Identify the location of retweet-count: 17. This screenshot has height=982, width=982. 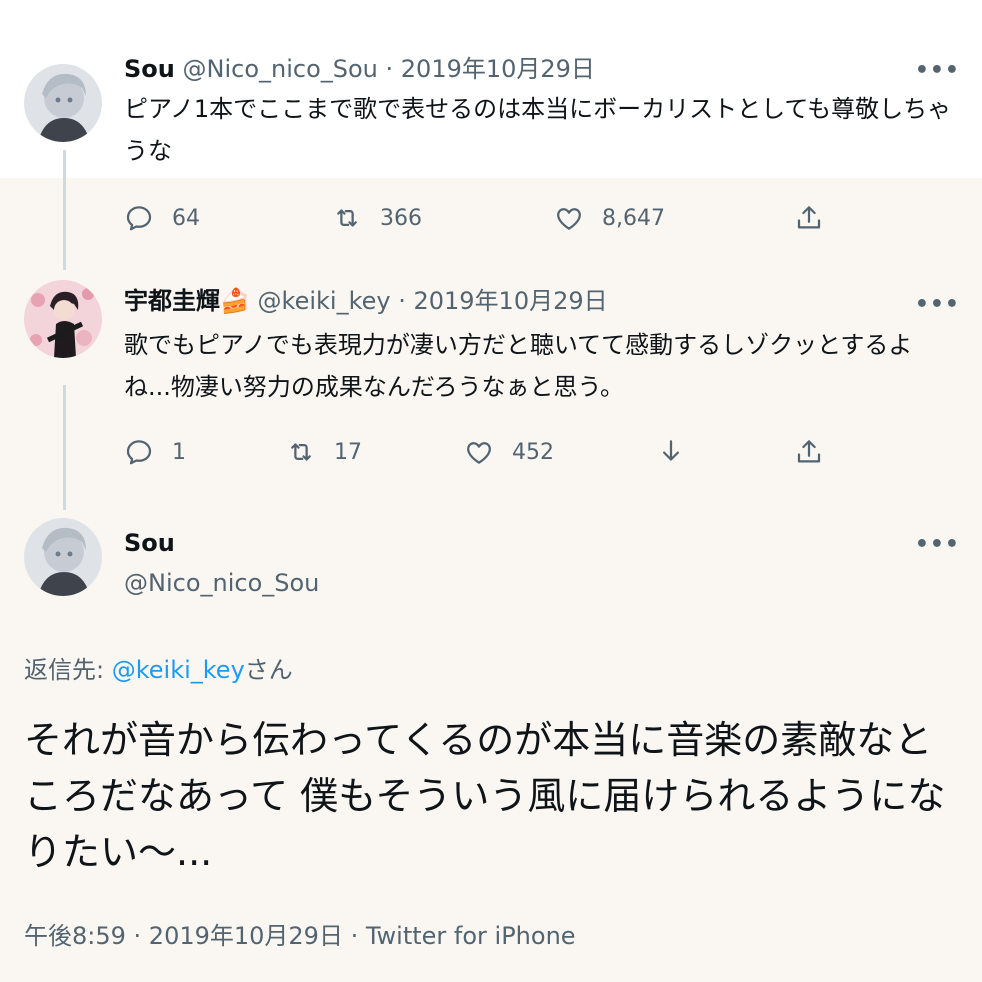
(348, 452).